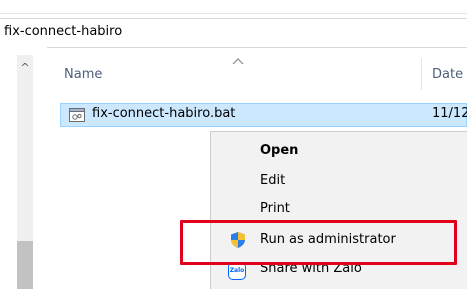  I want to click on address-bar: fix-connect-habiro, so click(233, 33).